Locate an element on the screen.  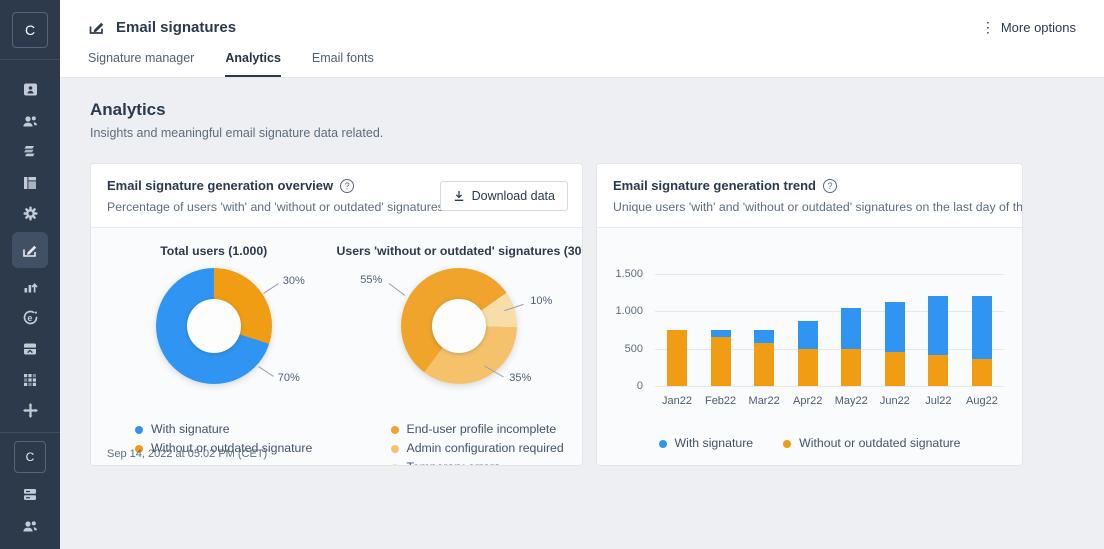
tab-signature-manager: Signature manager is located at coordinates (141, 64).